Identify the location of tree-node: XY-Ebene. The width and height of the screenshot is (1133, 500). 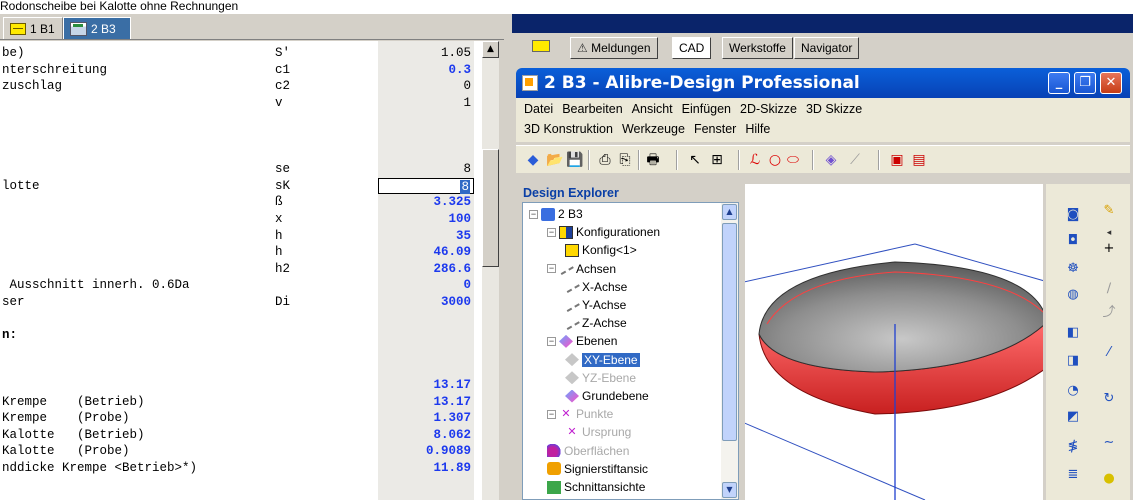
(602, 360).